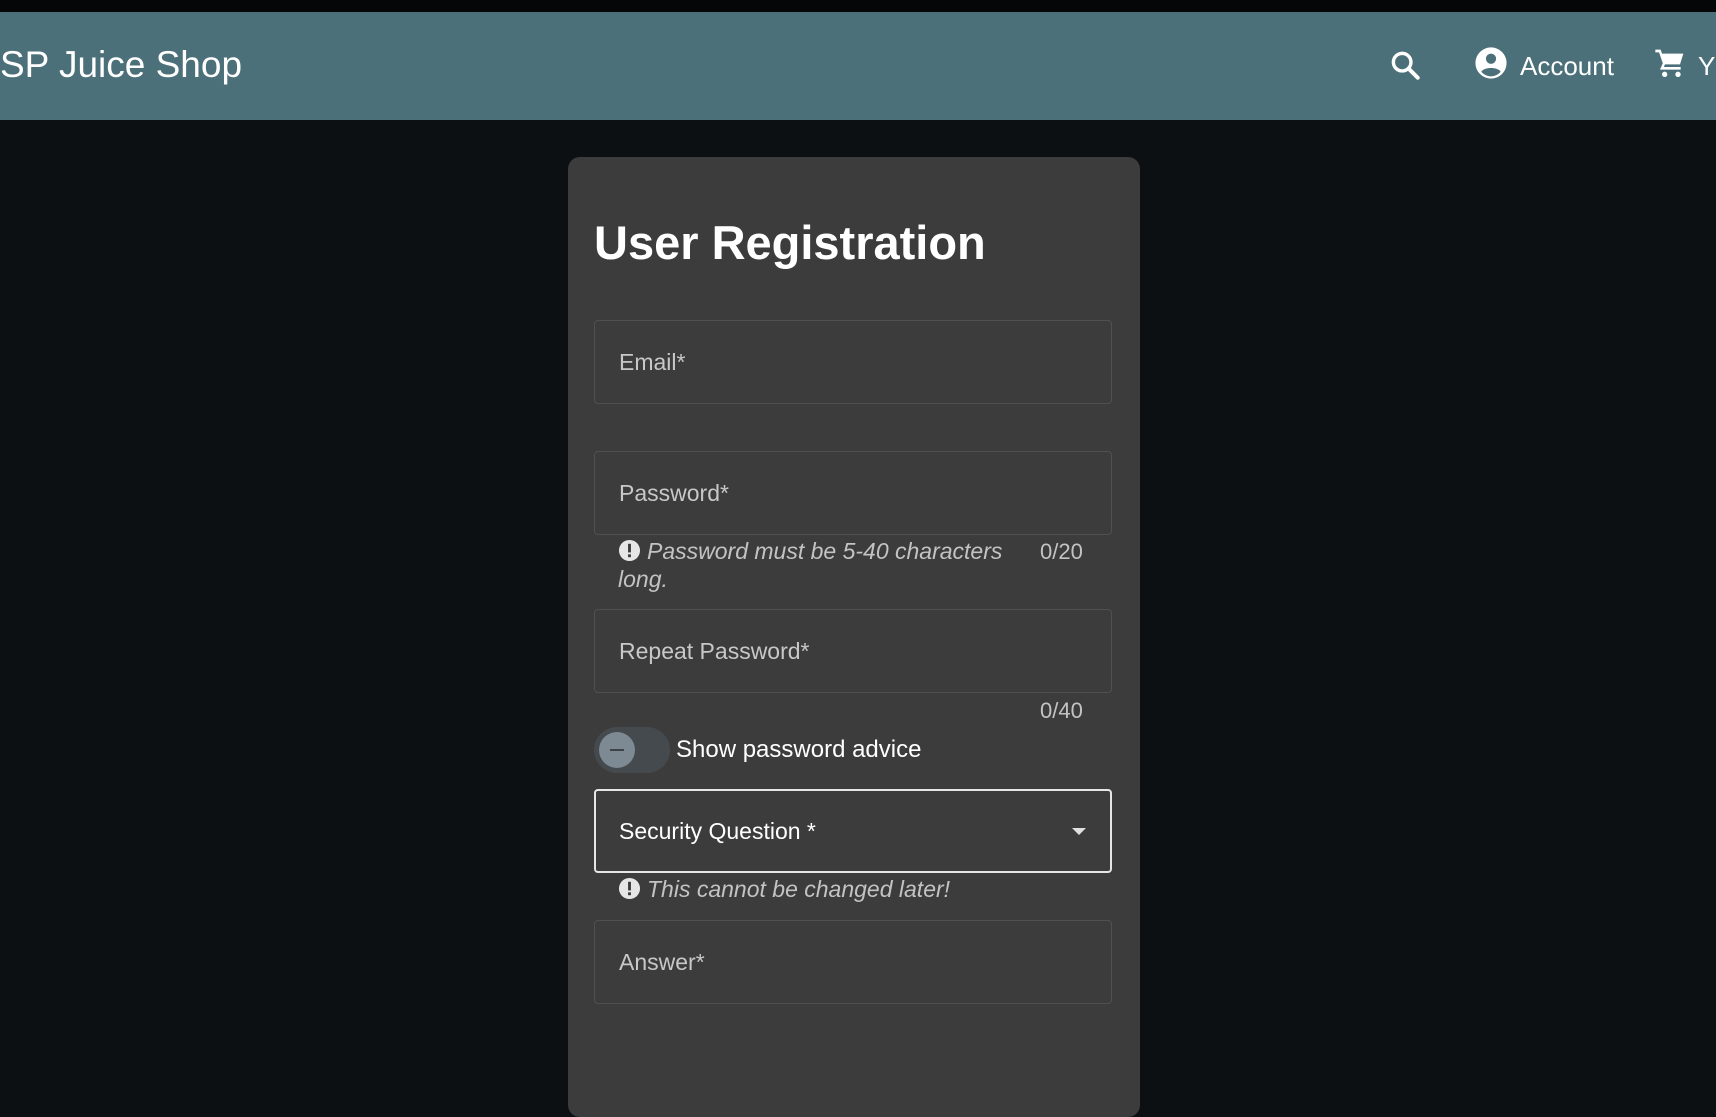 The image size is (1716, 1117). Describe the element at coordinates (799, 889) in the screenshot. I see `security-question-hint-text: This cannot be changed later!` at that location.